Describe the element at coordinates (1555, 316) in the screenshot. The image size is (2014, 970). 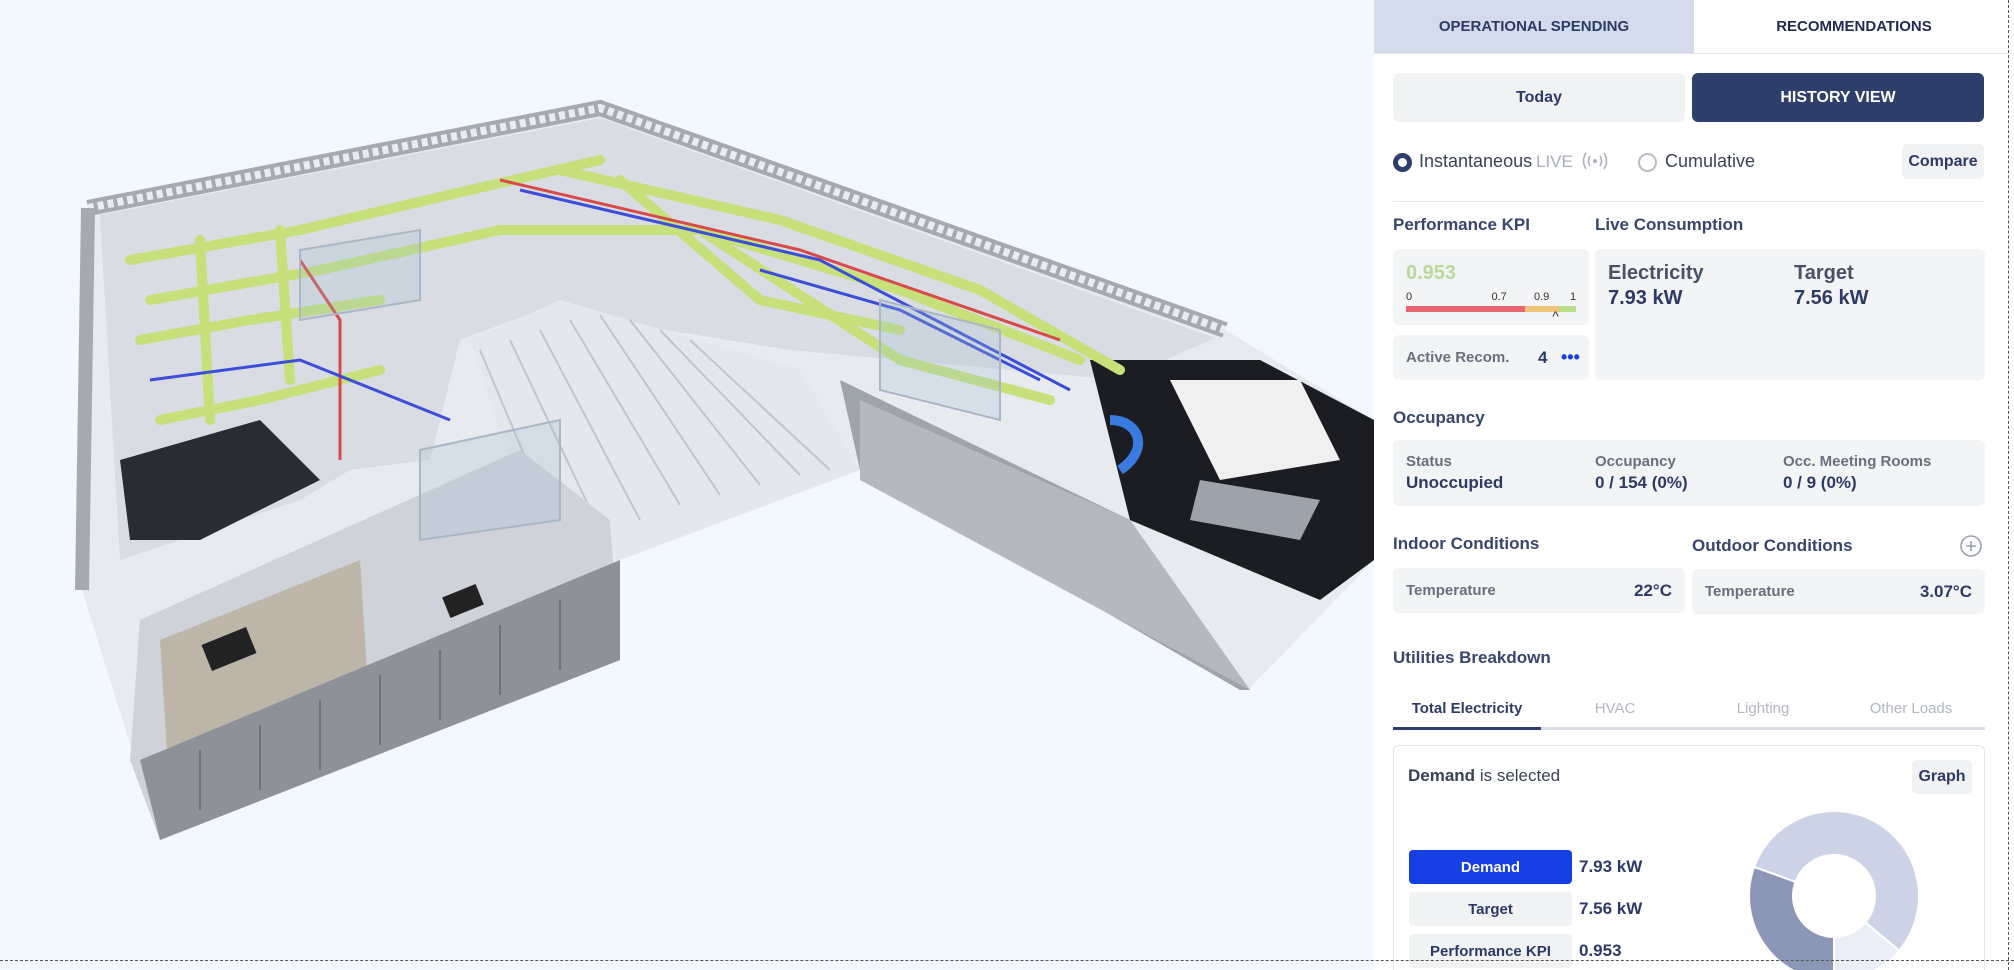
I see `kpi-caret-icon: ^` at that location.